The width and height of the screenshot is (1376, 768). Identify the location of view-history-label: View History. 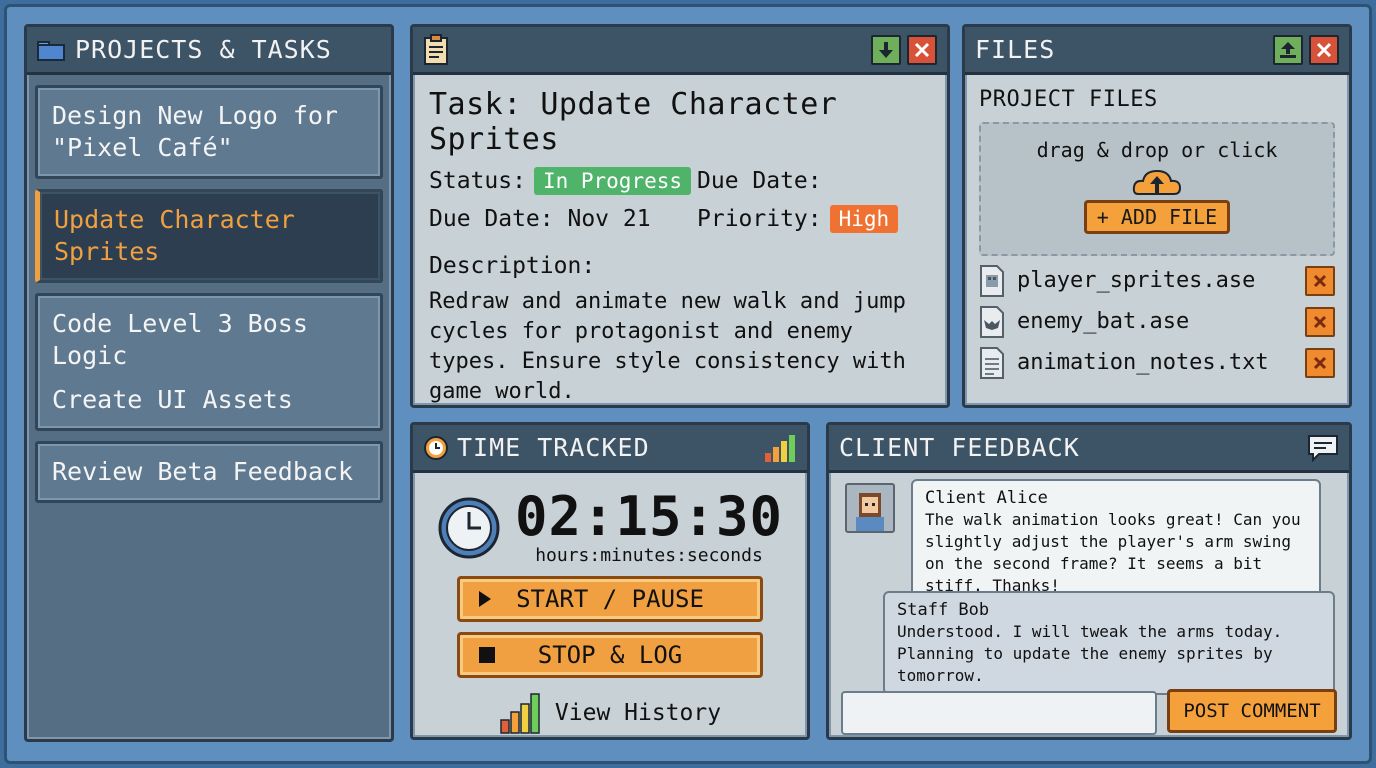
(638, 713).